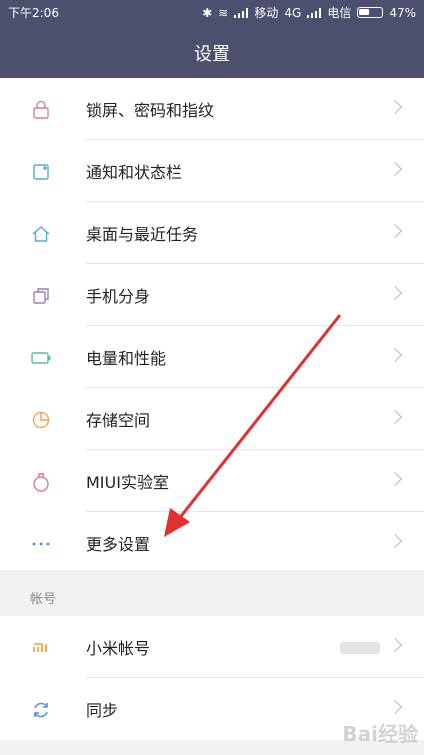 The width and height of the screenshot is (424, 755). What do you see at coordinates (212, 481) in the screenshot?
I see `settings-item-miui-lab: MIUI实验室` at bounding box center [212, 481].